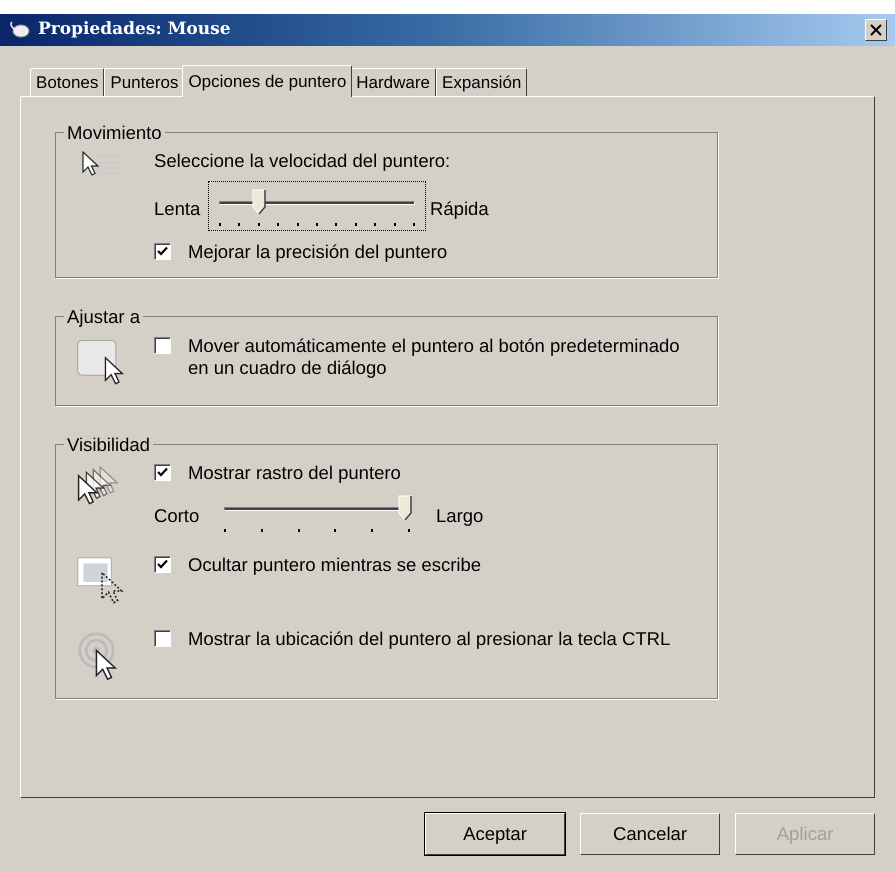  Describe the element at coordinates (294, 473) in the screenshot. I see `checkbox-label: Mostrar rastro del puntero` at that location.